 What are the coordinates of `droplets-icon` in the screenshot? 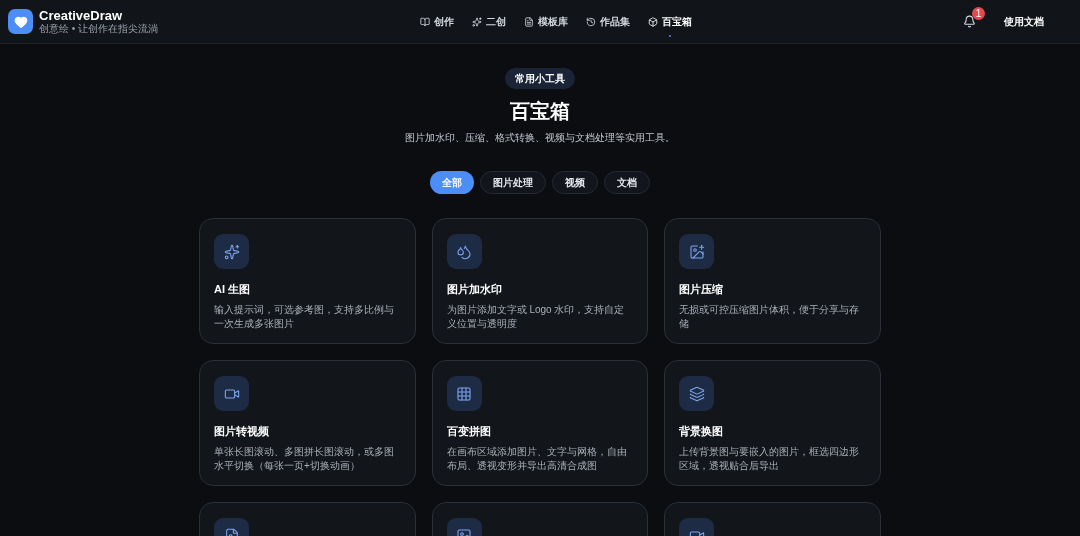 It's located at (464, 251).